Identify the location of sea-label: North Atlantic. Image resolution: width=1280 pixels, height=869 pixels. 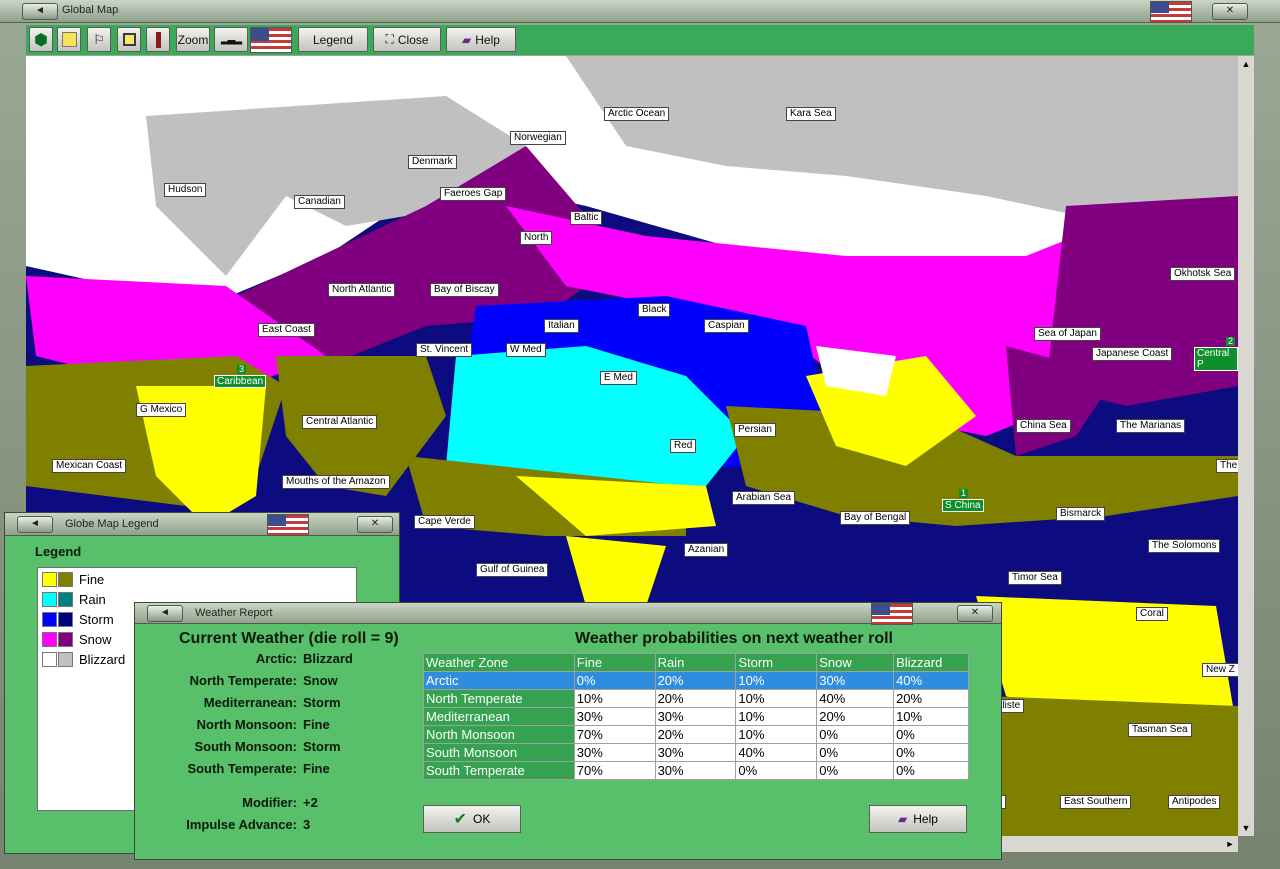
(362, 290).